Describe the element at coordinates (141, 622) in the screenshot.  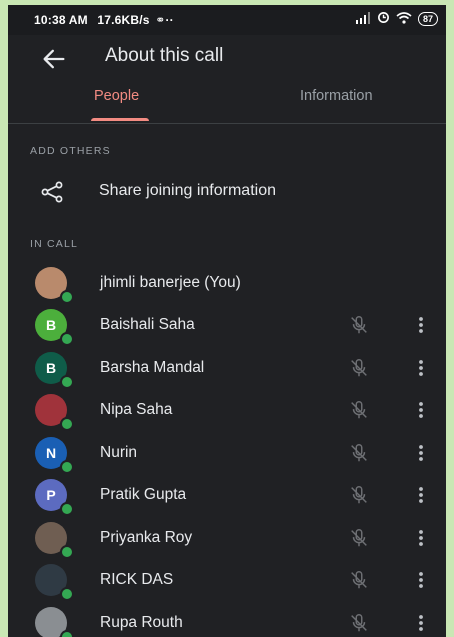
I see `participant-name: Rupa Routh` at that location.